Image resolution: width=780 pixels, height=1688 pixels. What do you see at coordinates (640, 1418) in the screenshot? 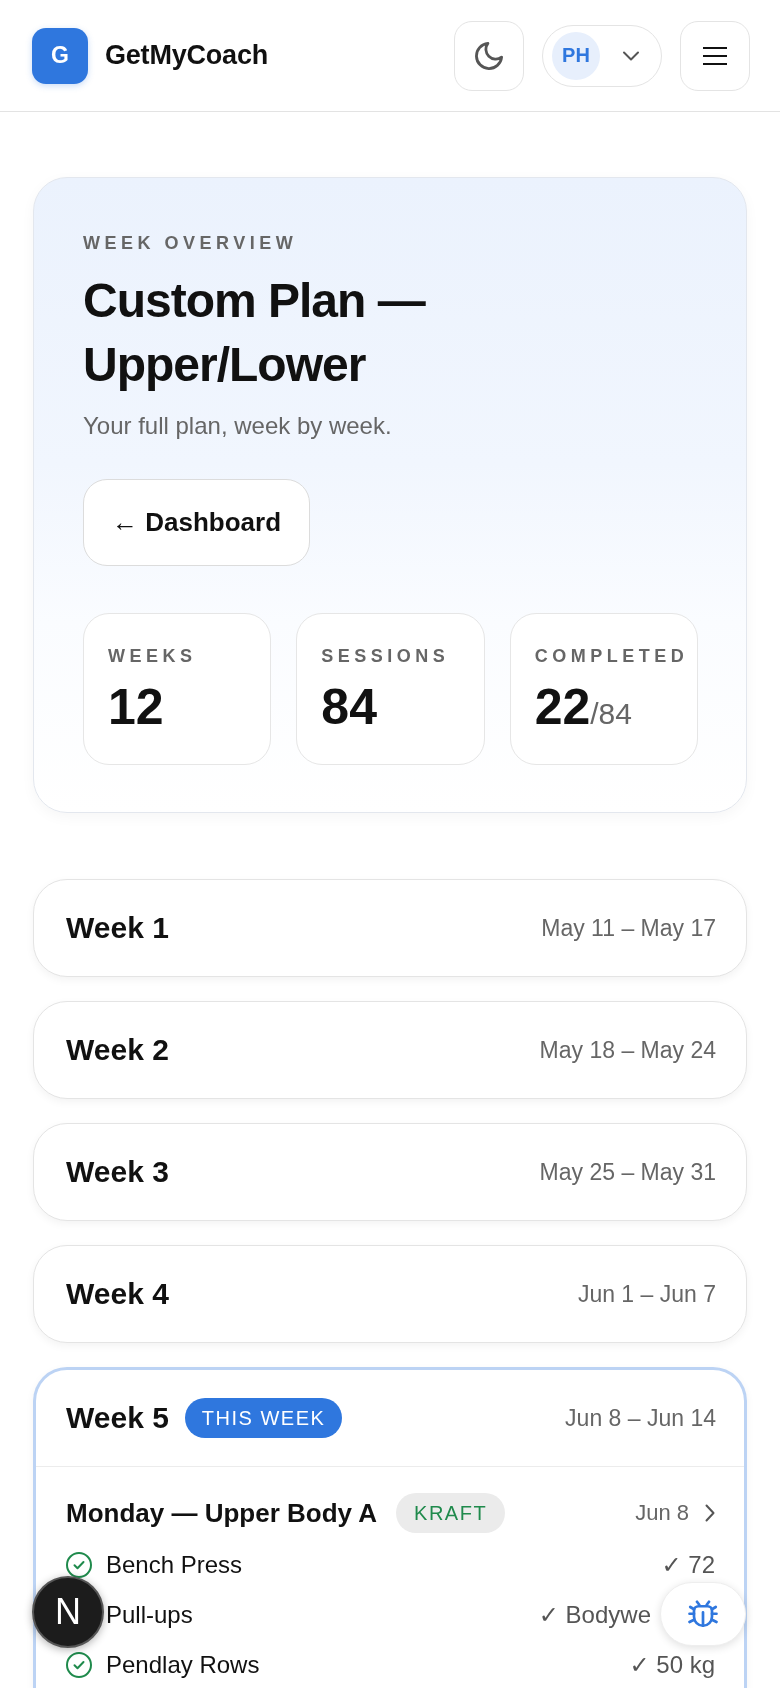
I see `week-dates: Jun 8 – Jun 14` at bounding box center [640, 1418].